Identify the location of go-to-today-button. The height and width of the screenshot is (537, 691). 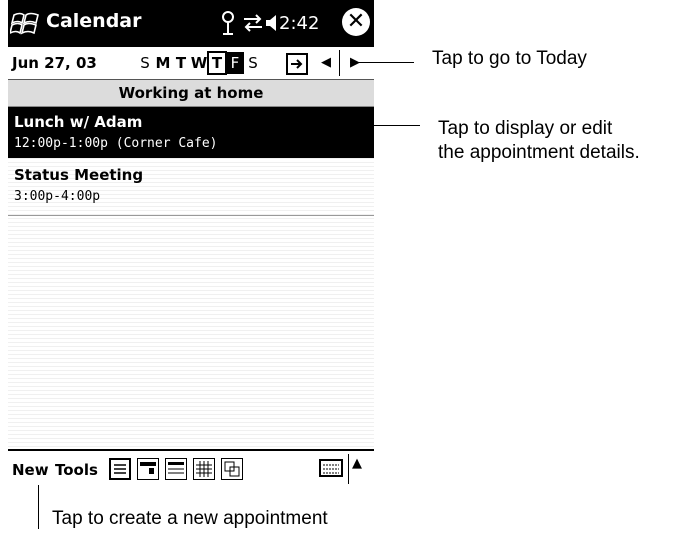
(297, 64).